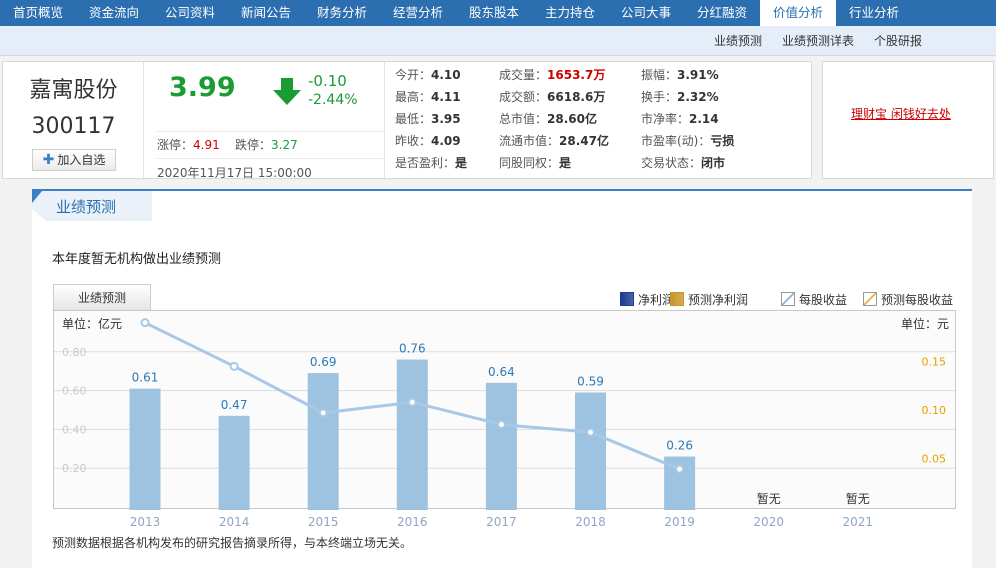 The height and width of the screenshot is (568, 996). What do you see at coordinates (232, 543) in the screenshot?
I see `chart-footnote: 预测数据根据各机构发布的研究报告摘录所得，与本终端立场无关。` at bounding box center [232, 543].